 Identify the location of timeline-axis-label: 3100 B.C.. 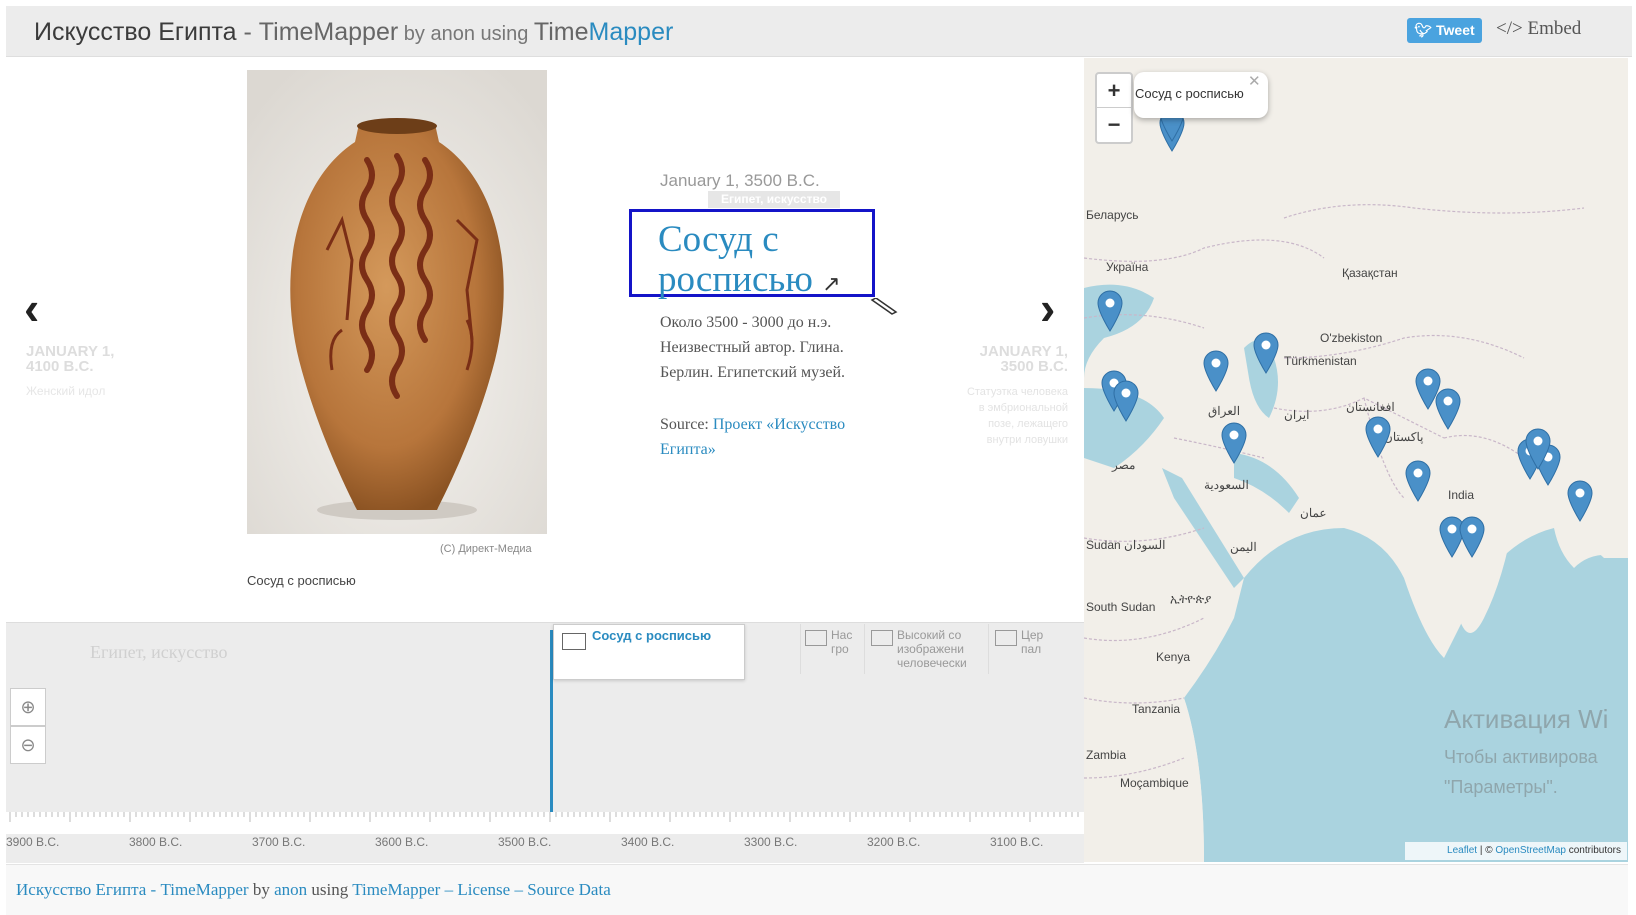
(1017, 842).